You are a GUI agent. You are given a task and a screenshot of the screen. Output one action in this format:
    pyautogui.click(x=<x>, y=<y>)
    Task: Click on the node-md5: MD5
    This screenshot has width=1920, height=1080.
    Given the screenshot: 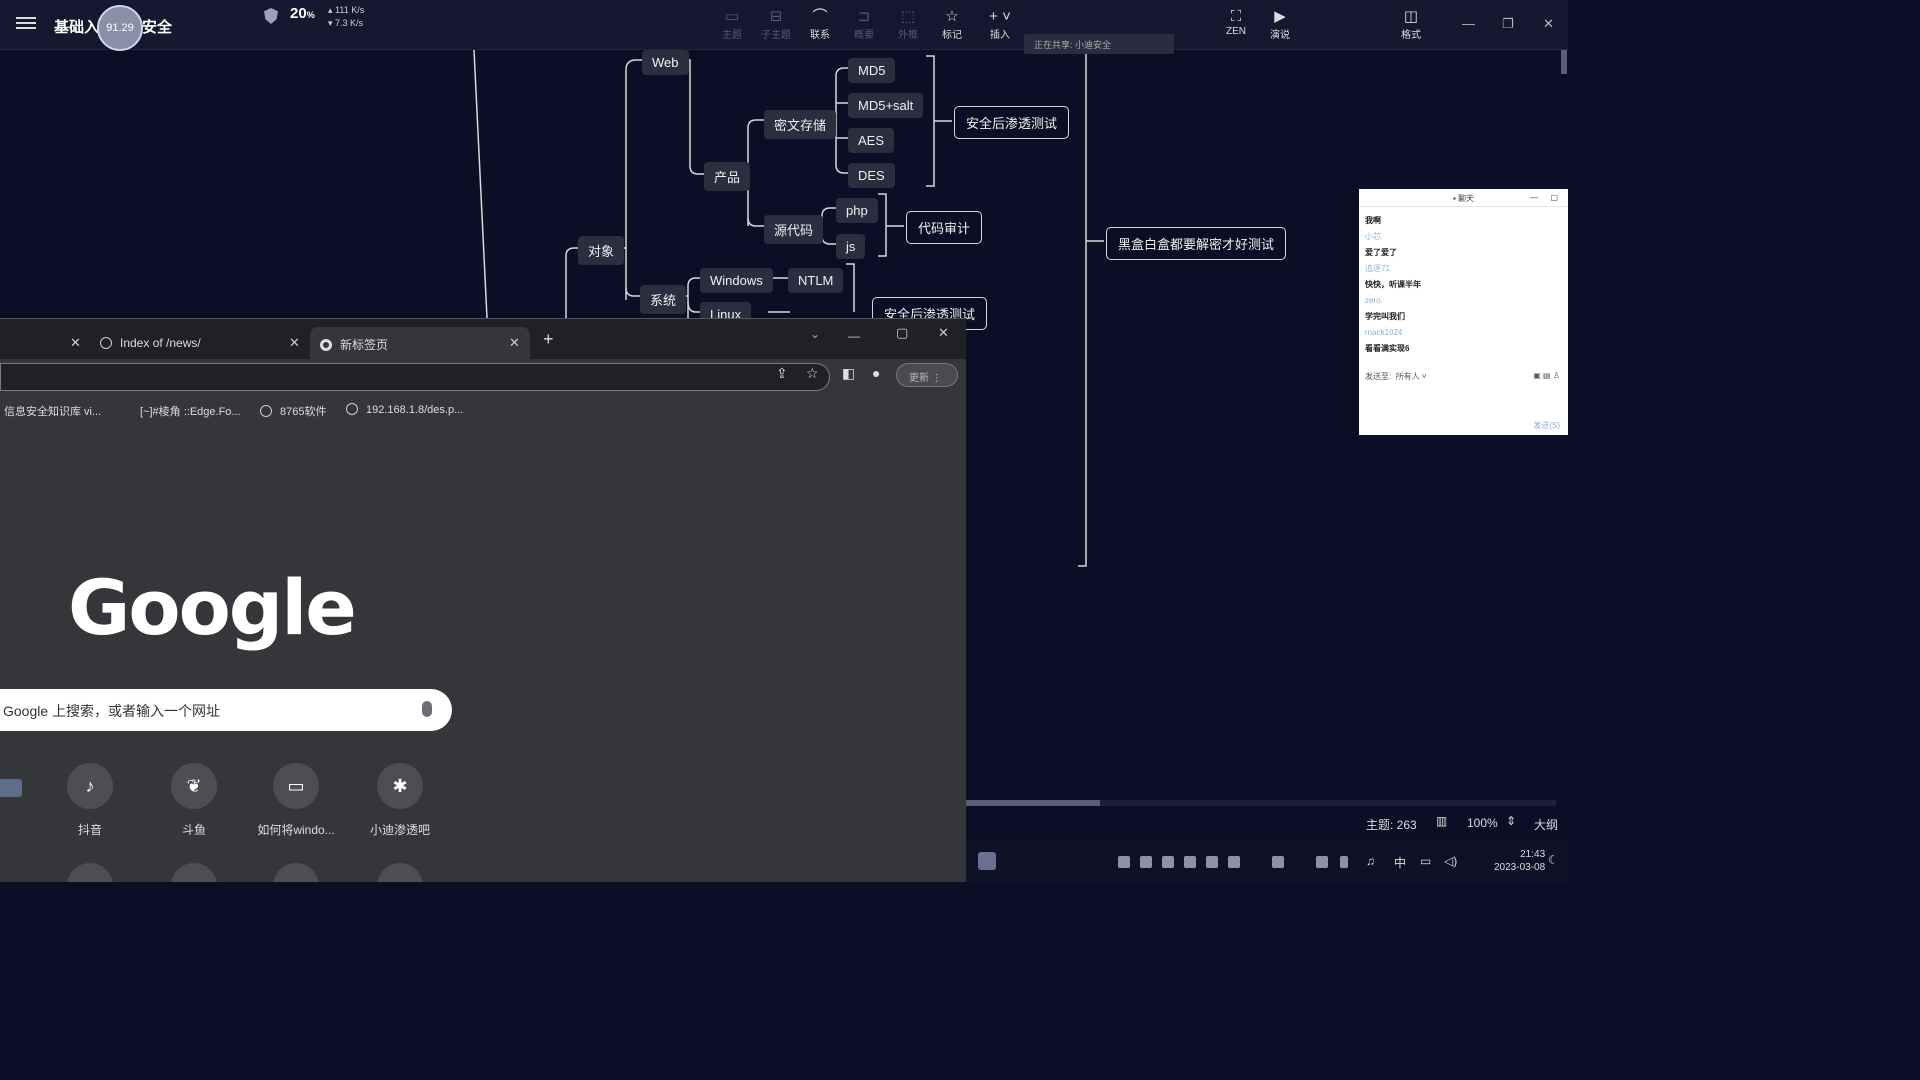 What is the action you would take?
    pyautogui.click(x=872, y=70)
    